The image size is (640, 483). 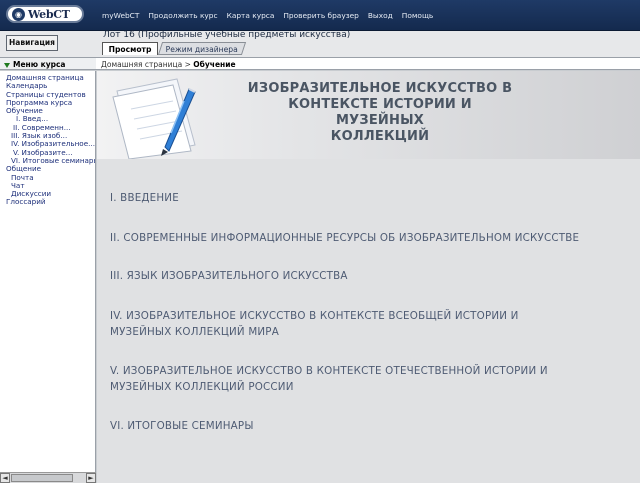 I want to click on topnav-logout: Выход, so click(x=380, y=15).